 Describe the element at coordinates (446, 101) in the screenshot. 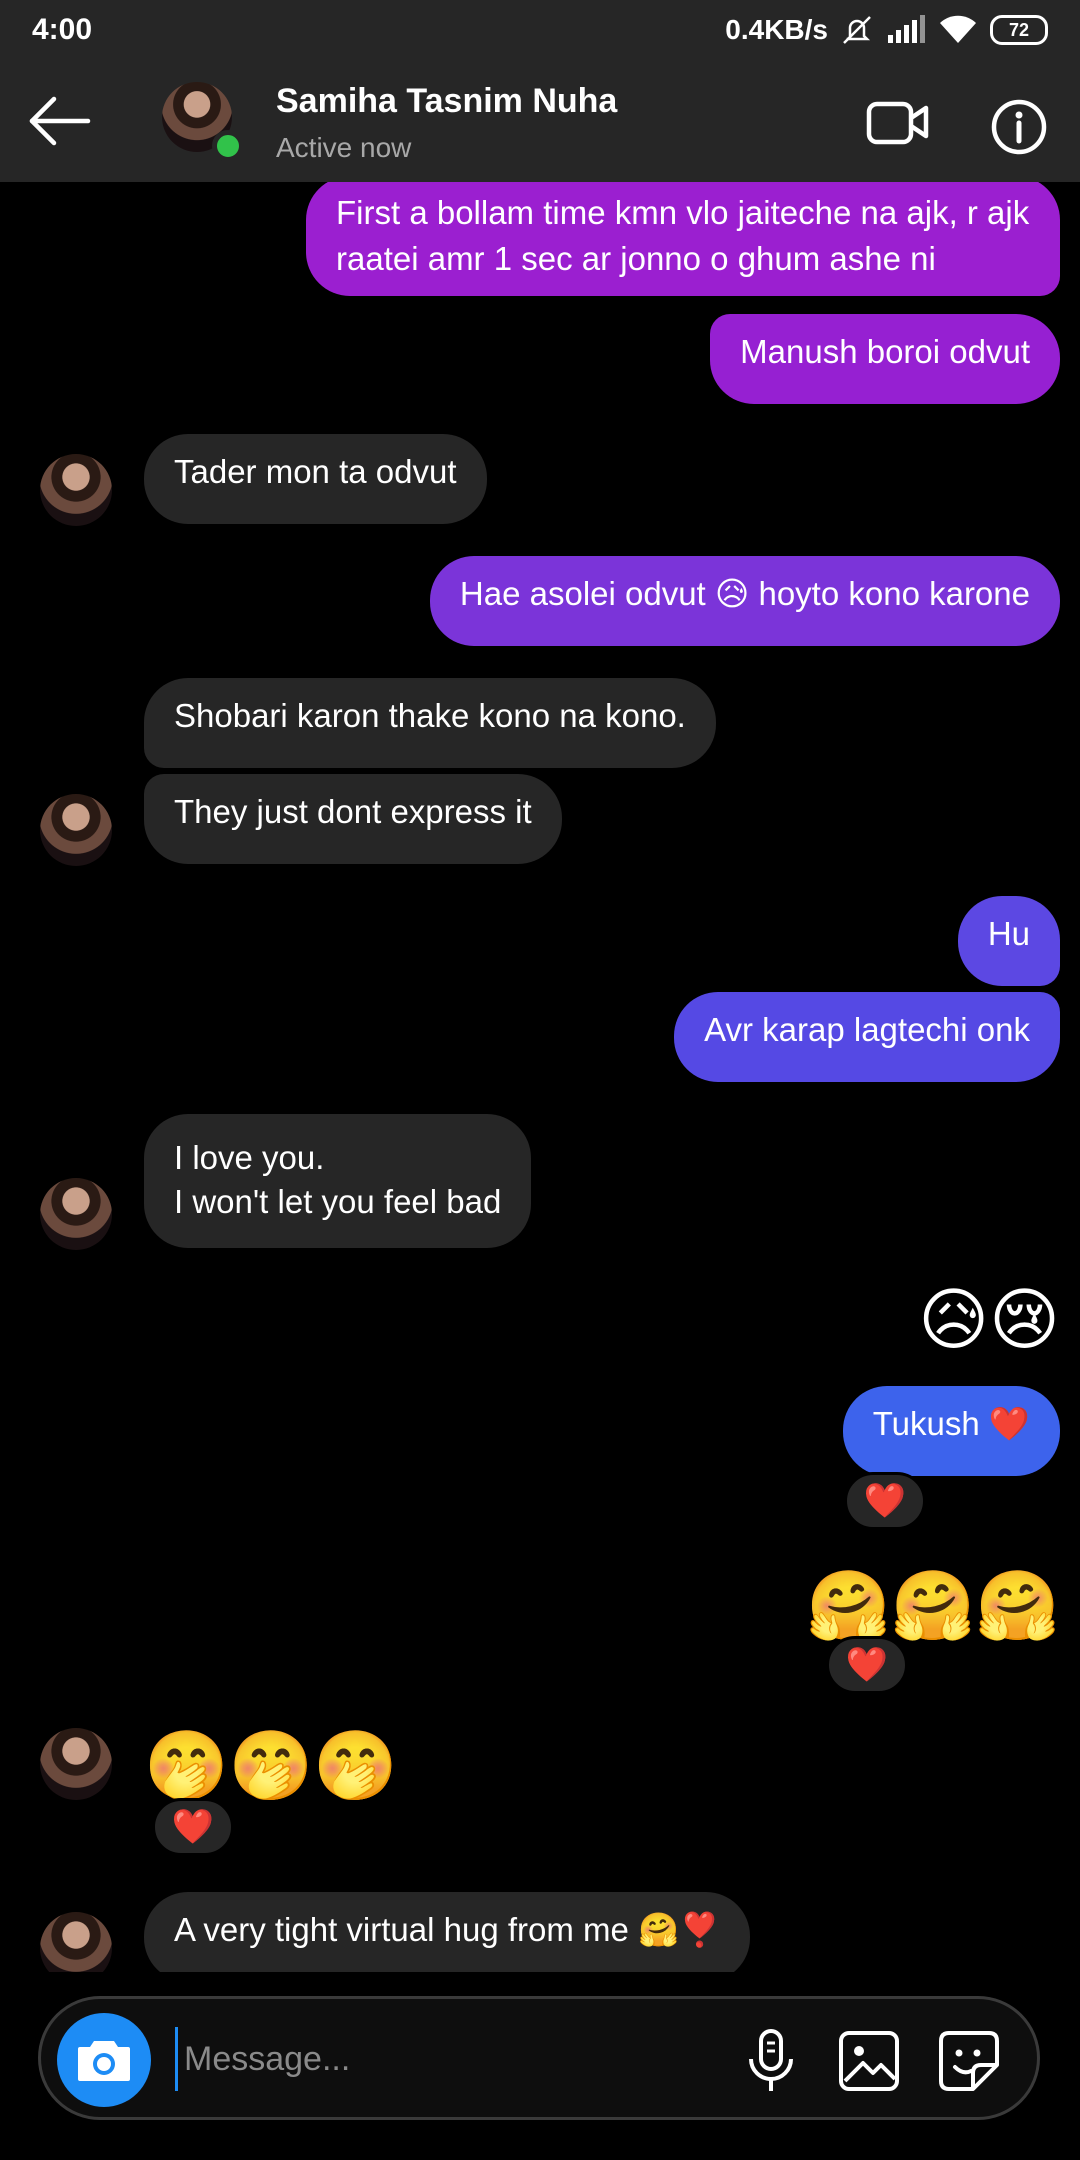

I see `contact-name: Samiha Tasnim Nuha` at that location.